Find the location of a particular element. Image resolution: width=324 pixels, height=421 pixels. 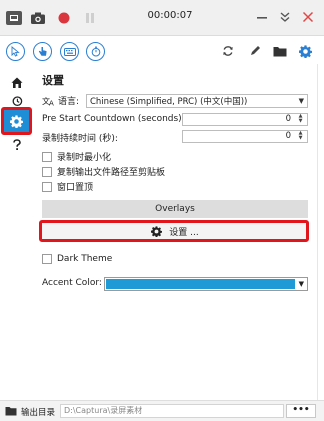

duration-row: 录制持续时间 (秒): is located at coordinates (80, 137).